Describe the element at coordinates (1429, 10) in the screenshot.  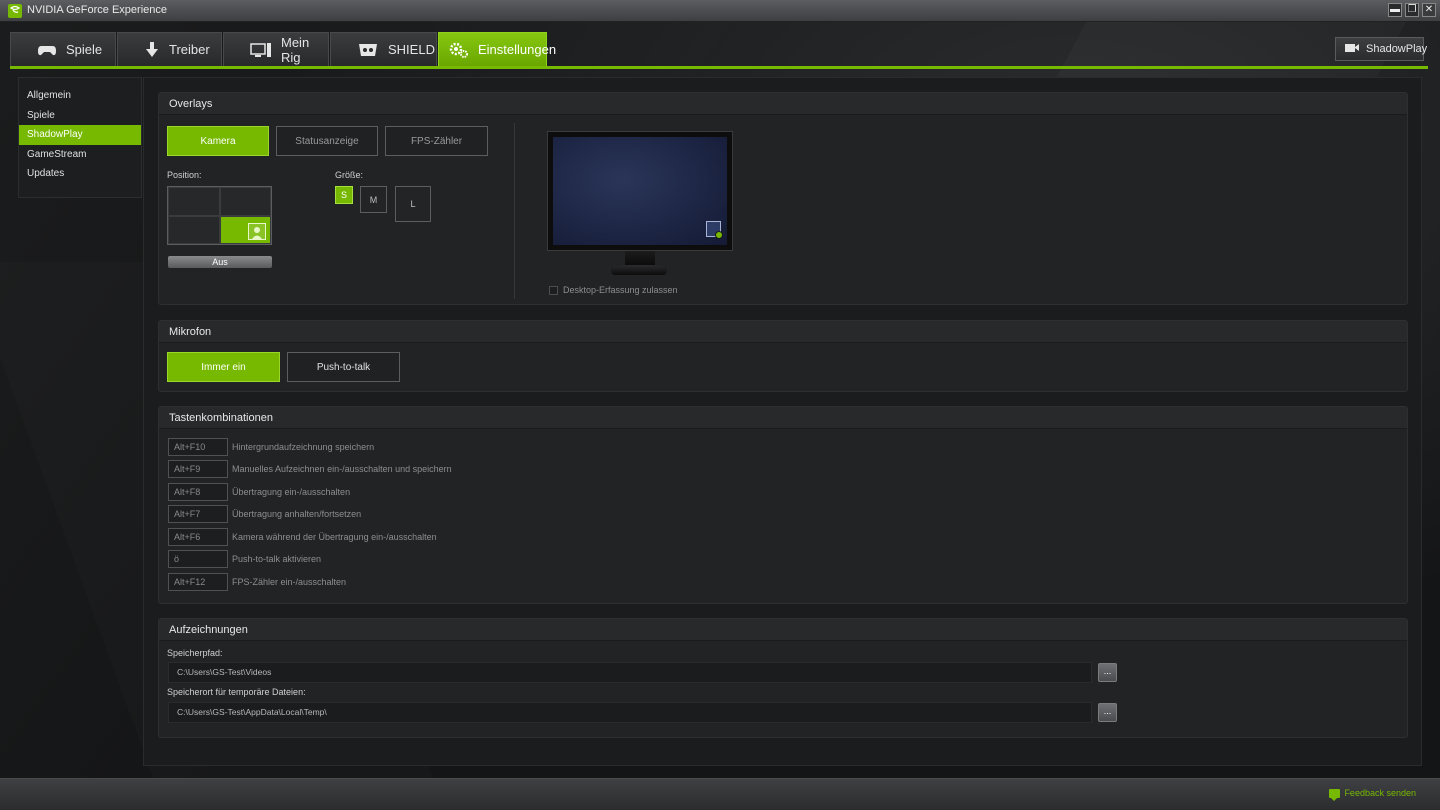
I see `close-button: ✕` at that location.